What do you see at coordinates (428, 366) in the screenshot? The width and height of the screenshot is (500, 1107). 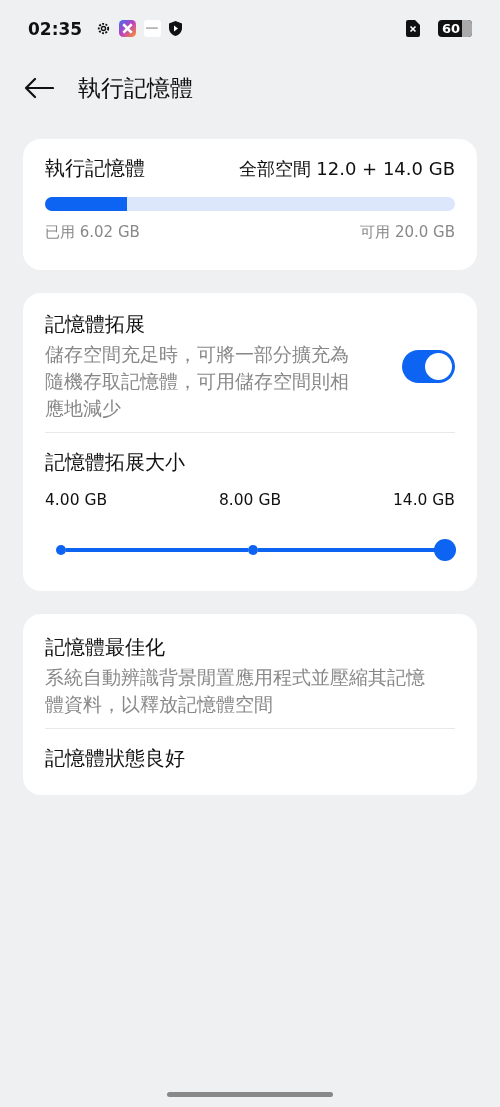 I see `toggle-switch` at bounding box center [428, 366].